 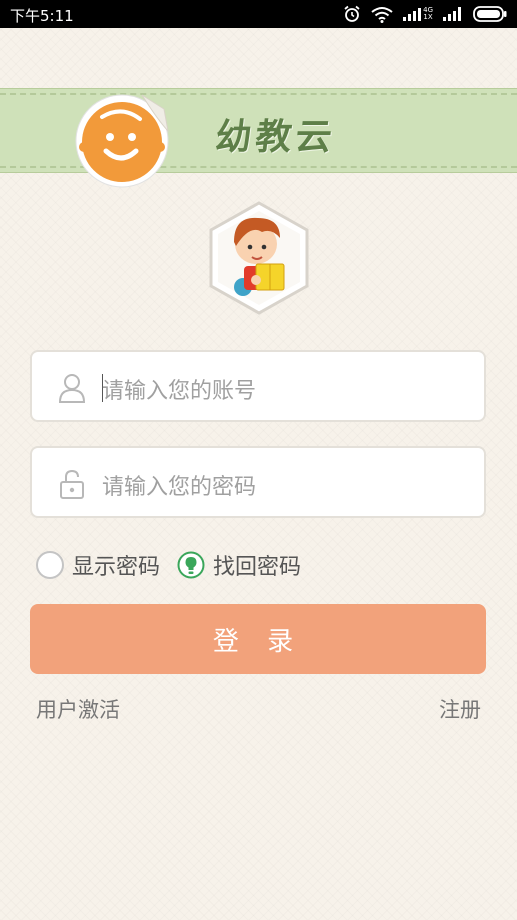 What do you see at coordinates (72, 484) in the screenshot?
I see `unlocked-padlock-icon` at bounding box center [72, 484].